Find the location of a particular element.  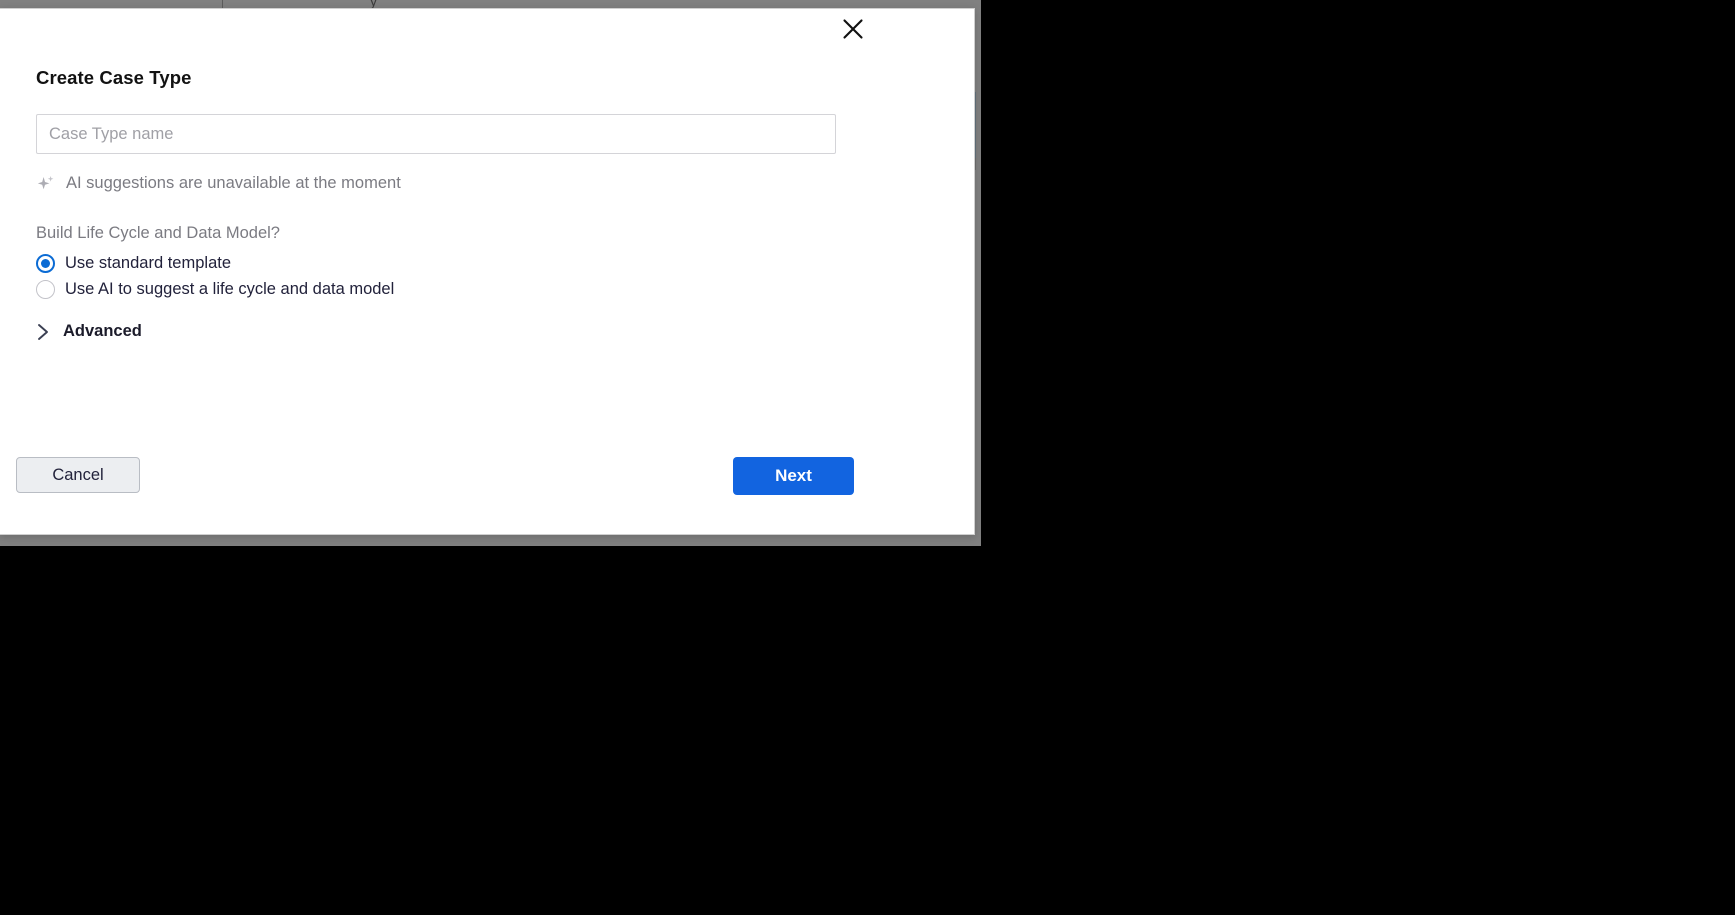

build-lifecycle-label: Build Life Cycle and Data Model? is located at coordinates (158, 233).